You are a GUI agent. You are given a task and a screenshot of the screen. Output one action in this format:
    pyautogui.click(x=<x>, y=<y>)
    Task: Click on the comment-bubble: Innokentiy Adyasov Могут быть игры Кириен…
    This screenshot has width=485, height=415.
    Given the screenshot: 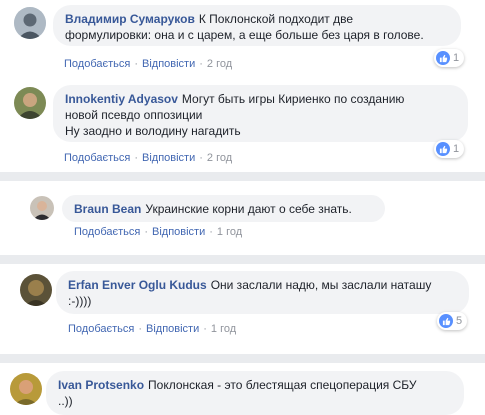 What is the action you would take?
    pyautogui.click(x=260, y=113)
    